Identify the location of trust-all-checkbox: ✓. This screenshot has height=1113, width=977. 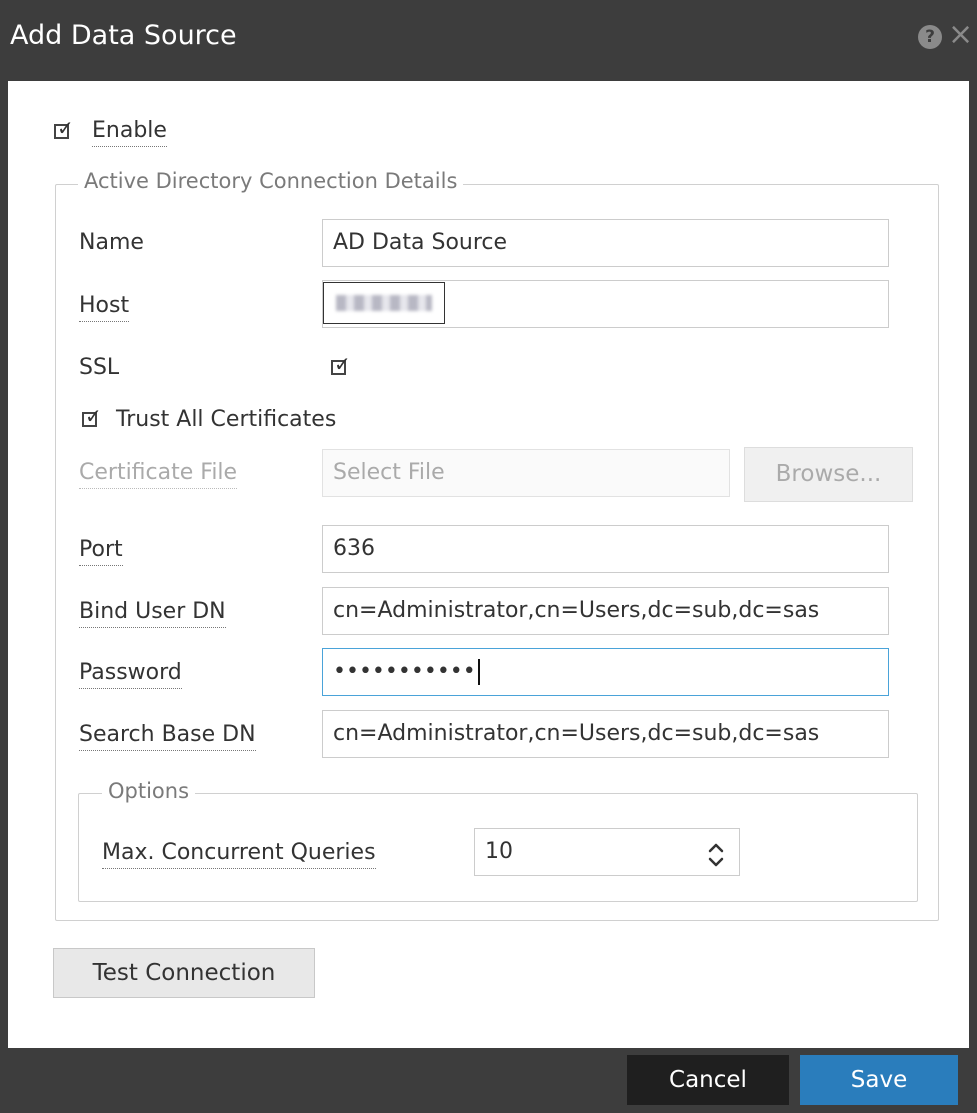
(92, 416).